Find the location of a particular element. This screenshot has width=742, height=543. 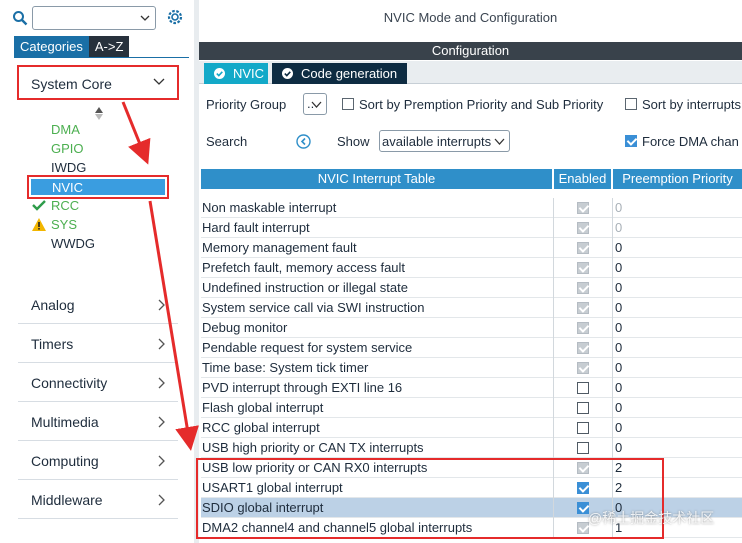

interrupt-name: RCC global interrupt is located at coordinates (261, 427).